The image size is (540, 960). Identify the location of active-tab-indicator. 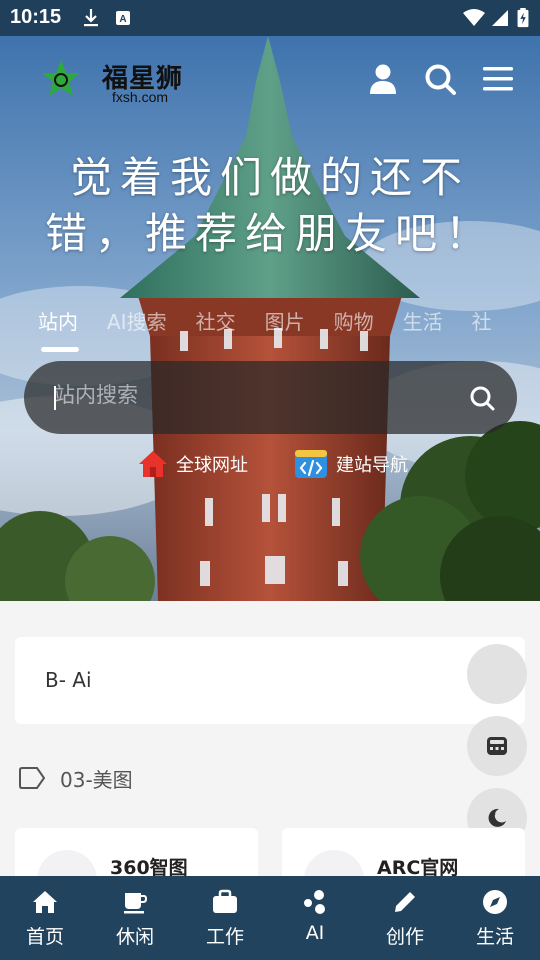
(60, 349).